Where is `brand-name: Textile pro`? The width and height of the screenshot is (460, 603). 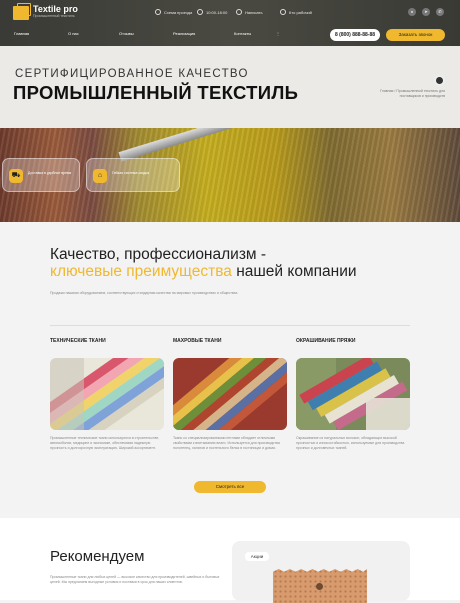
brand-name: Textile pro is located at coordinates (55, 9).